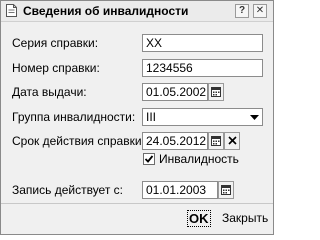 The image size is (320, 240). Describe the element at coordinates (202, 68) in the screenshot. I see `number-input: 1234556` at that location.